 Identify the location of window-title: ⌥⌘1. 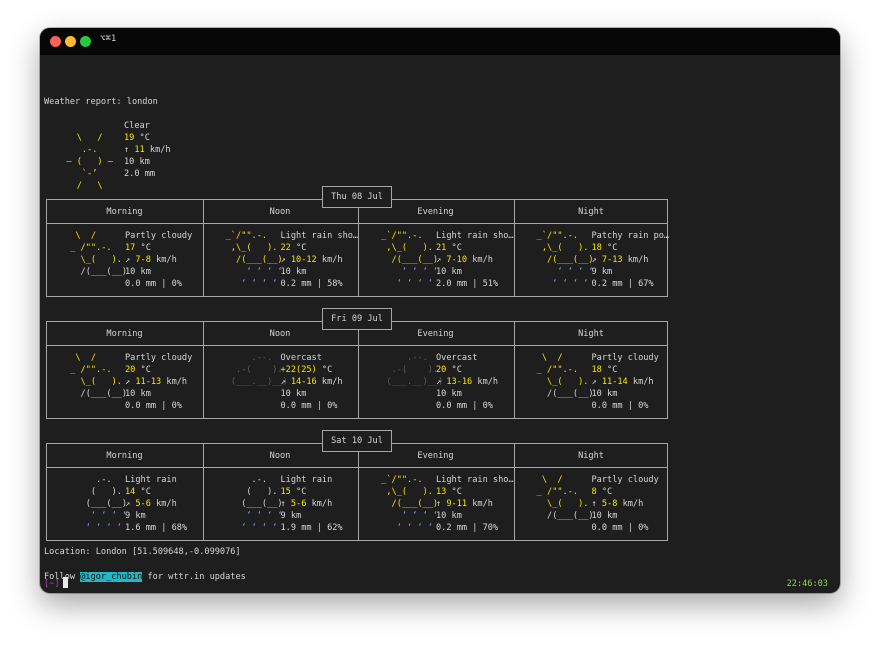
(108, 39).